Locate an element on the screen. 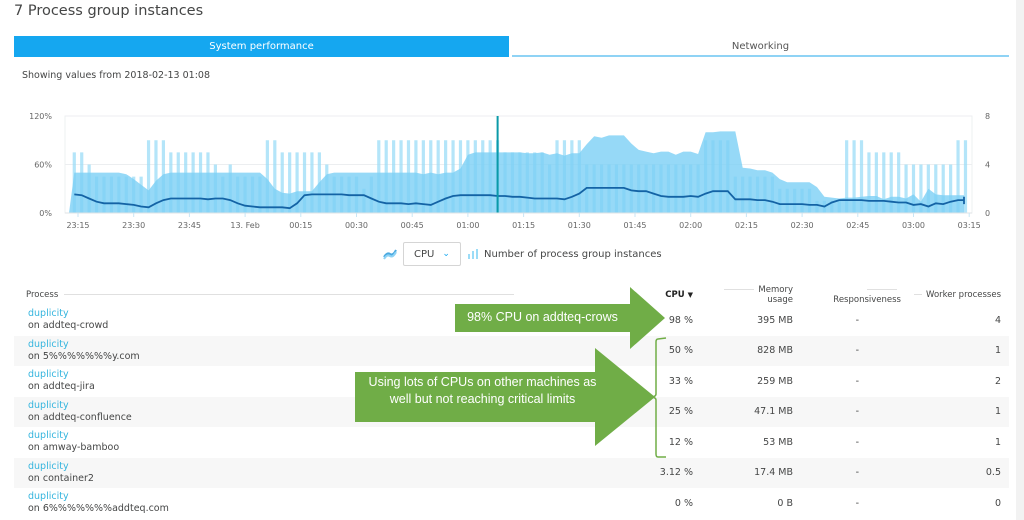 This screenshot has width=1024, height=520. tab-networking: Networking is located at coordinates (760, 46).